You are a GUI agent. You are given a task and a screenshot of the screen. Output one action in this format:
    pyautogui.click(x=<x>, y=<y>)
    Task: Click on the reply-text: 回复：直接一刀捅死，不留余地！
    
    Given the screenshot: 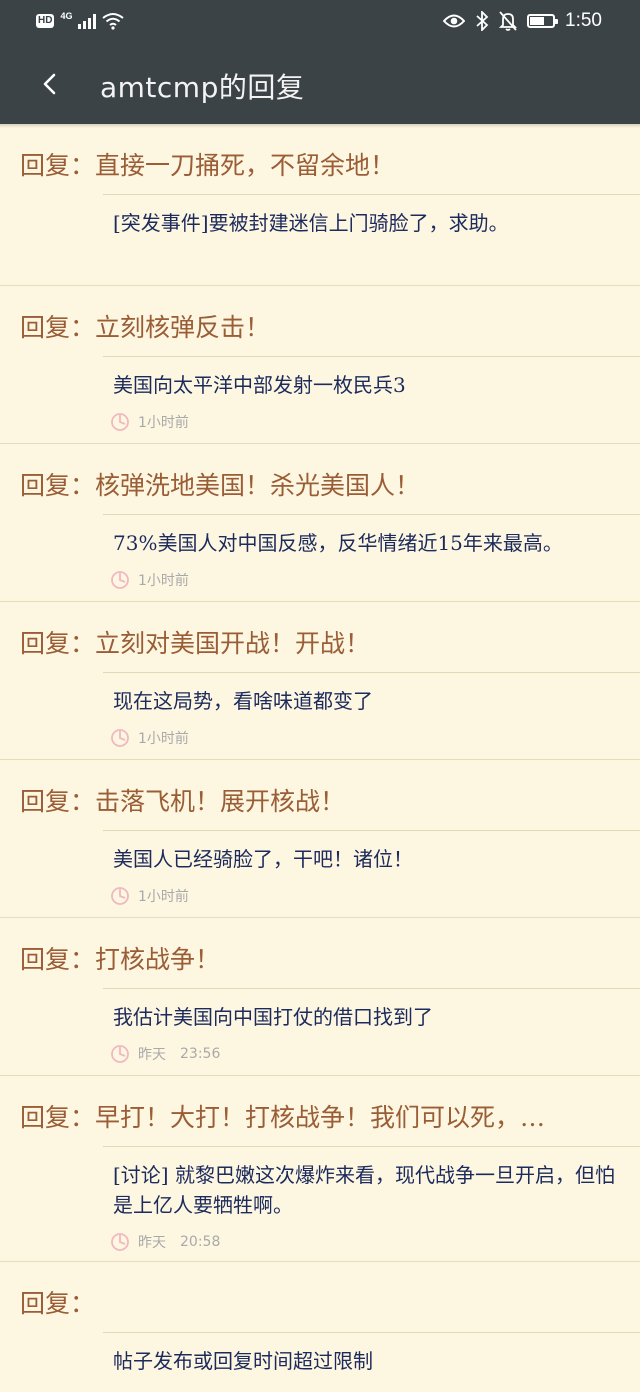 What is the action you would take?
    pyautogui.click(x=320, y=164)
    